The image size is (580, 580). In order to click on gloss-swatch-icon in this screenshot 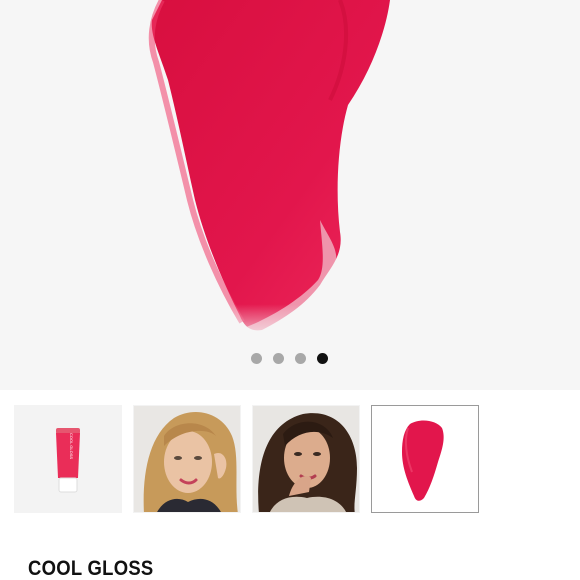, I will do `click(425, 459)`.